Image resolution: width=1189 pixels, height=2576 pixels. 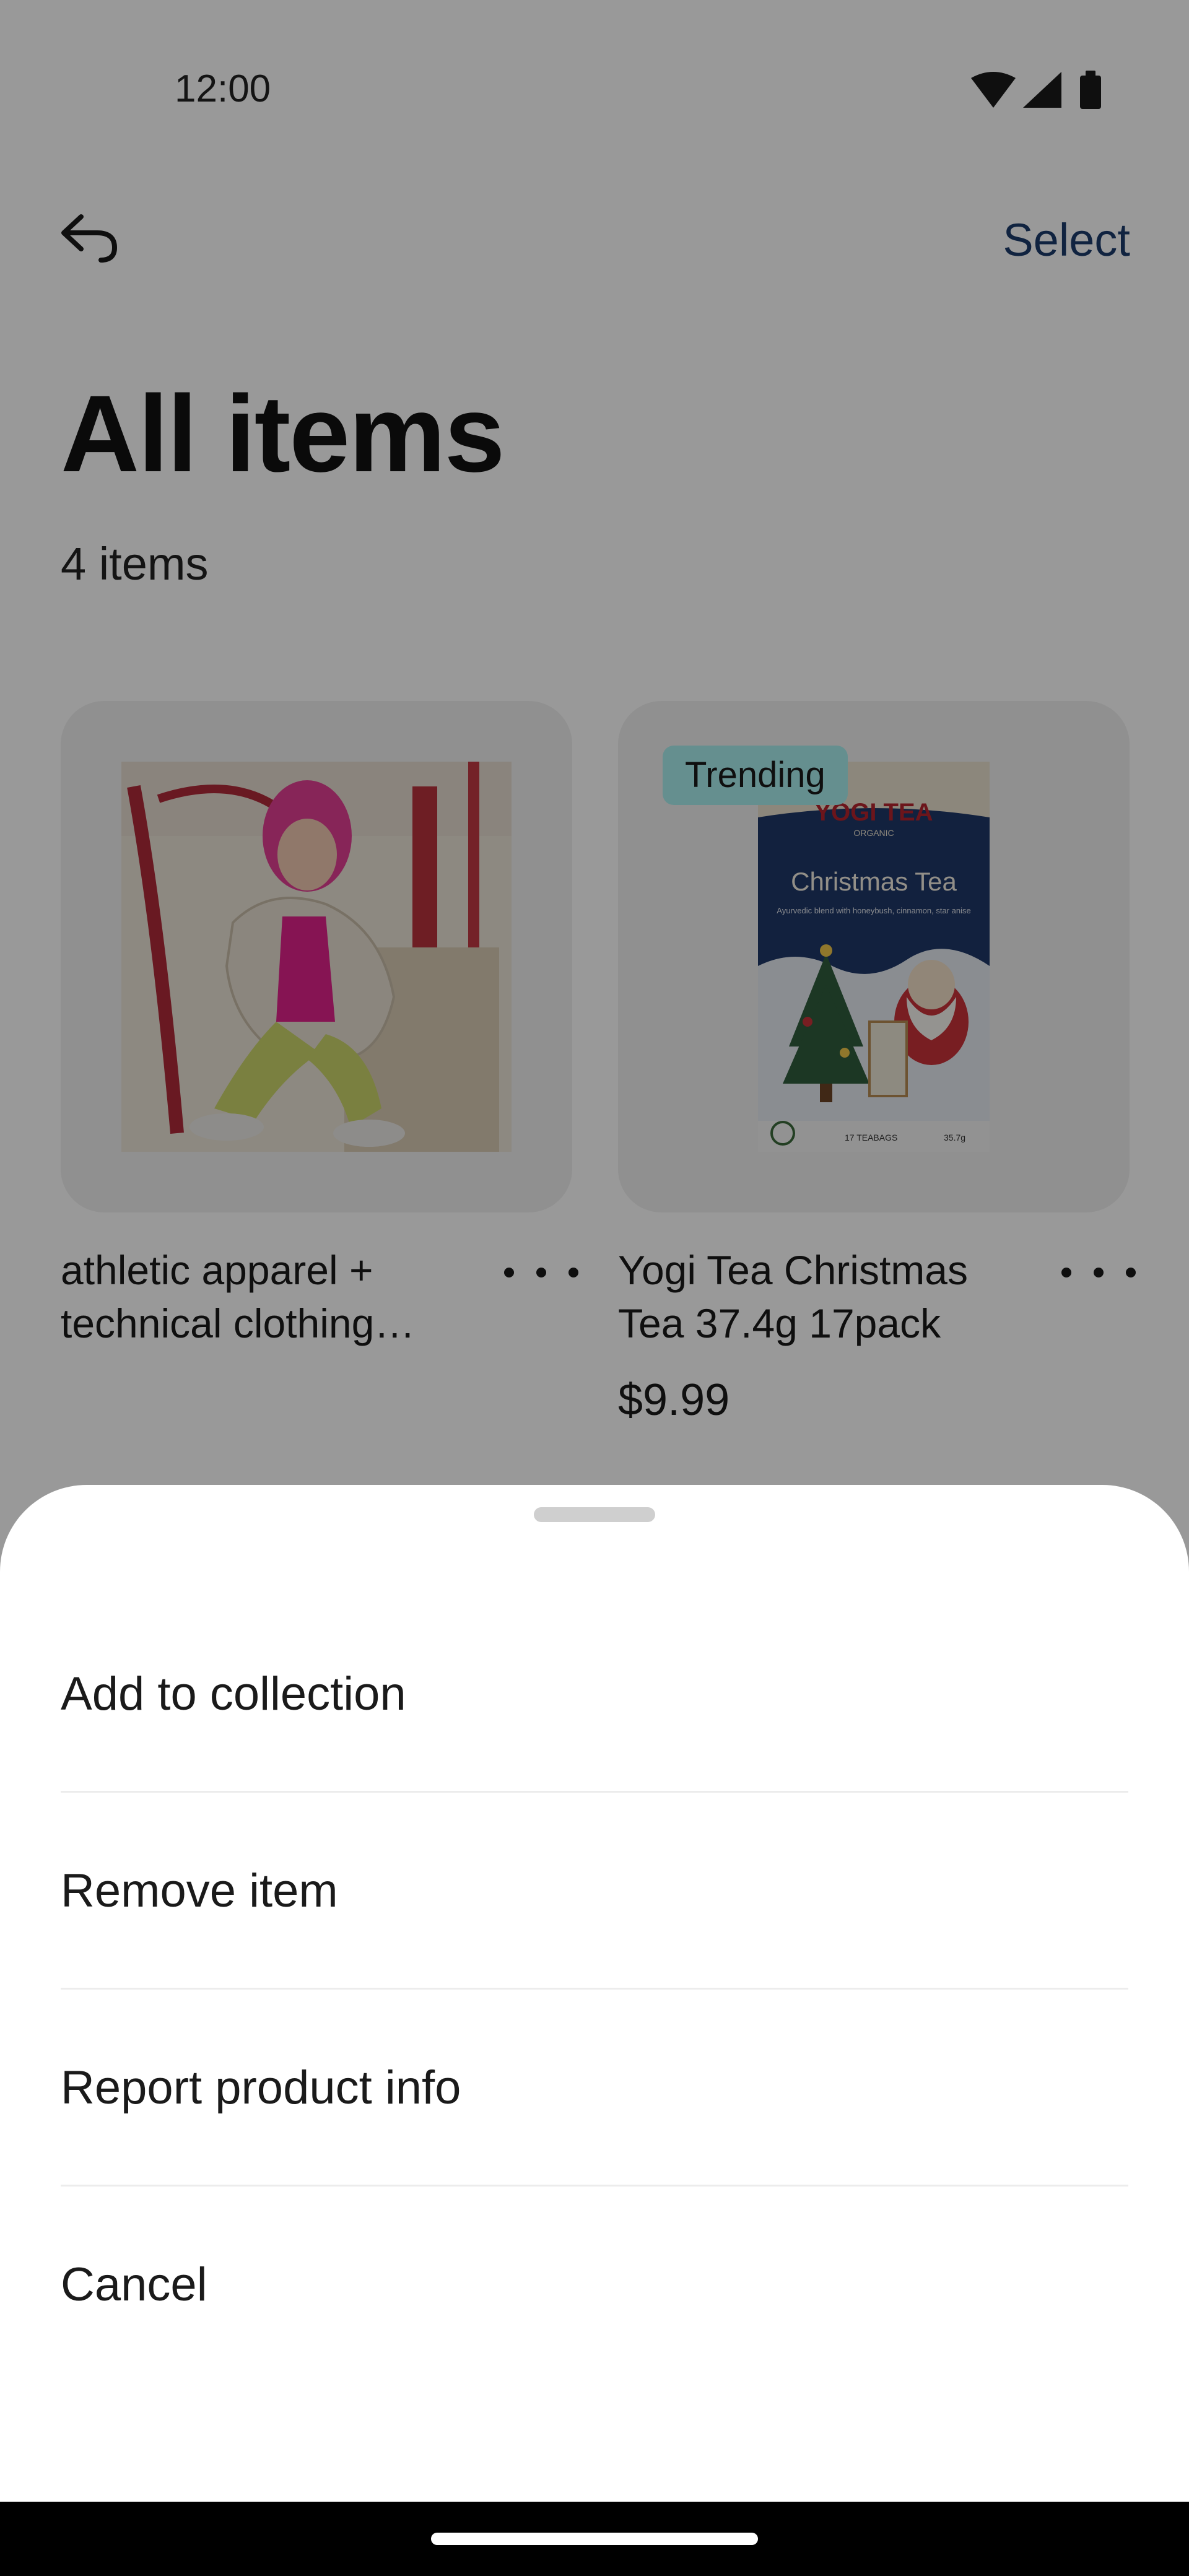 What do you see at coordinates (594, 1515) in the screenshot?
I see `sheet-drag-handle` at bounding box center [594, 1515].